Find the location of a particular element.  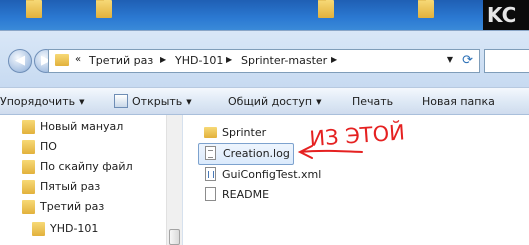

nav-item-label: Пятый раз is located at coordinates (70, 186).